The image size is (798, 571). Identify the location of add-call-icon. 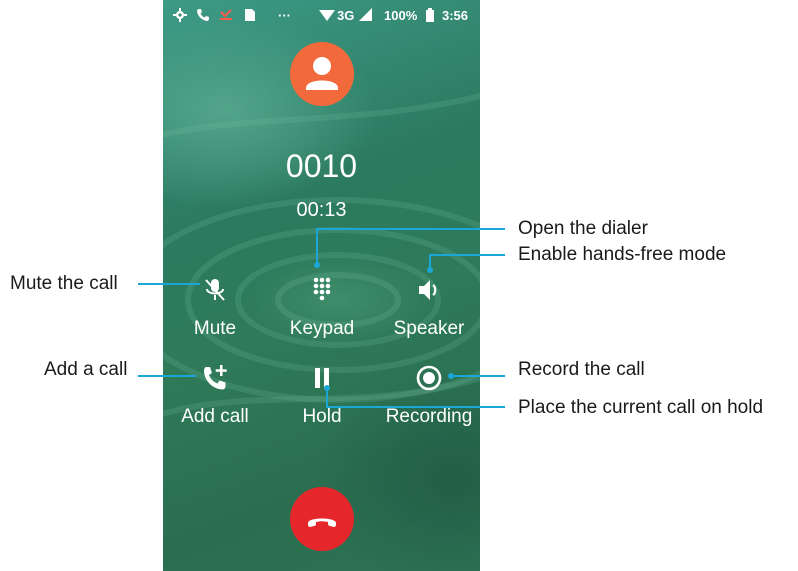
(215, 377).